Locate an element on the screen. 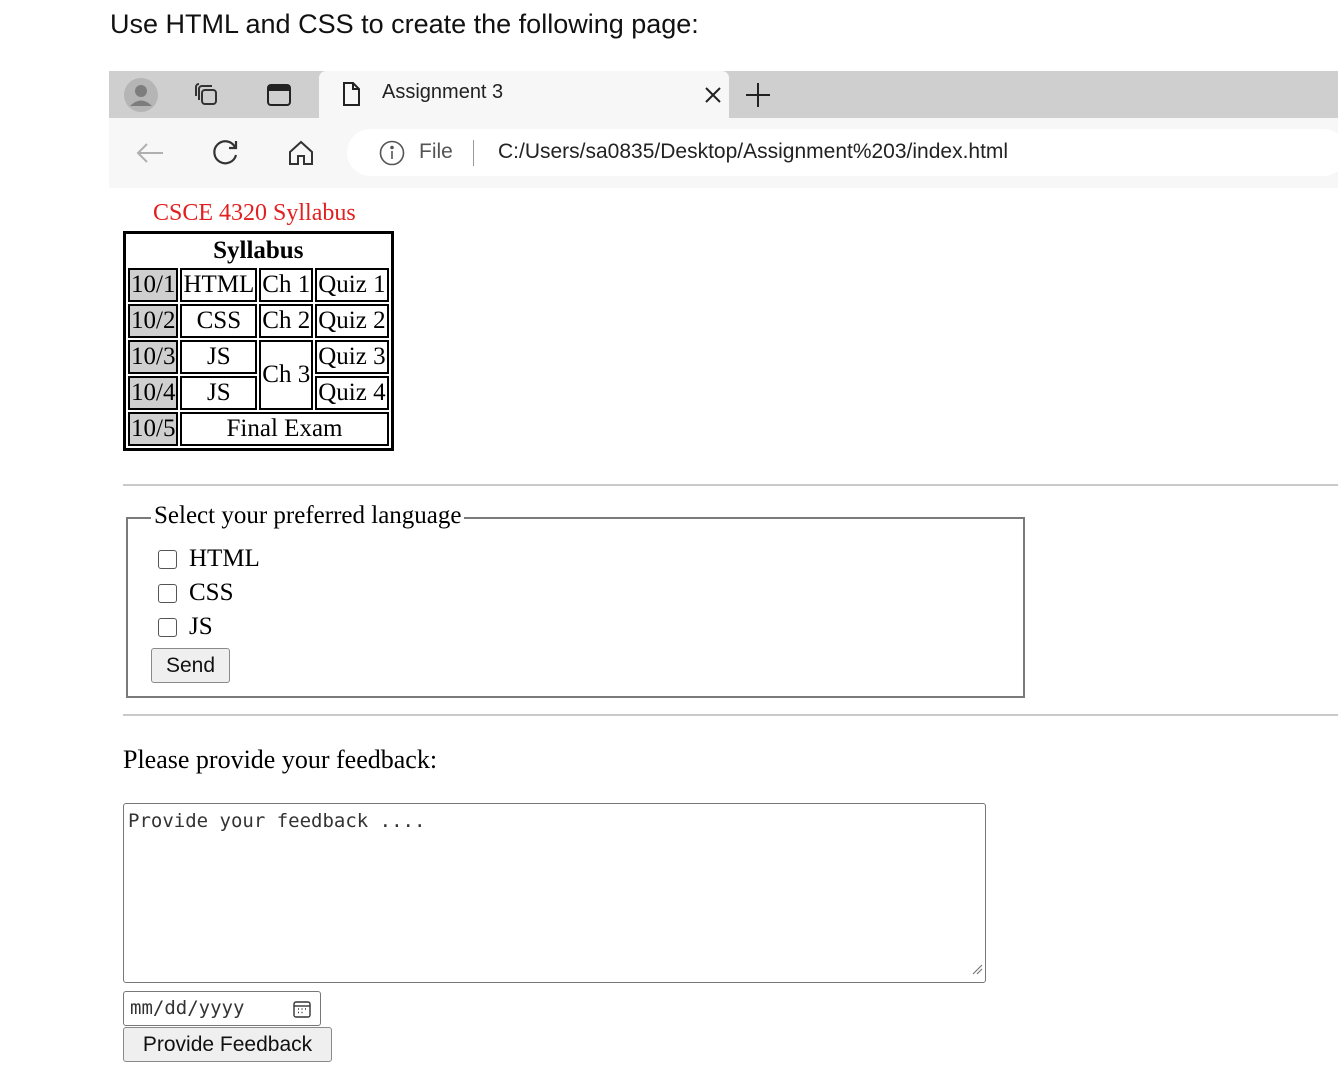 This screenshot has width=1338, height=1091. feedback-label: Please provide your feedback: is located at coordinates (280, 759).